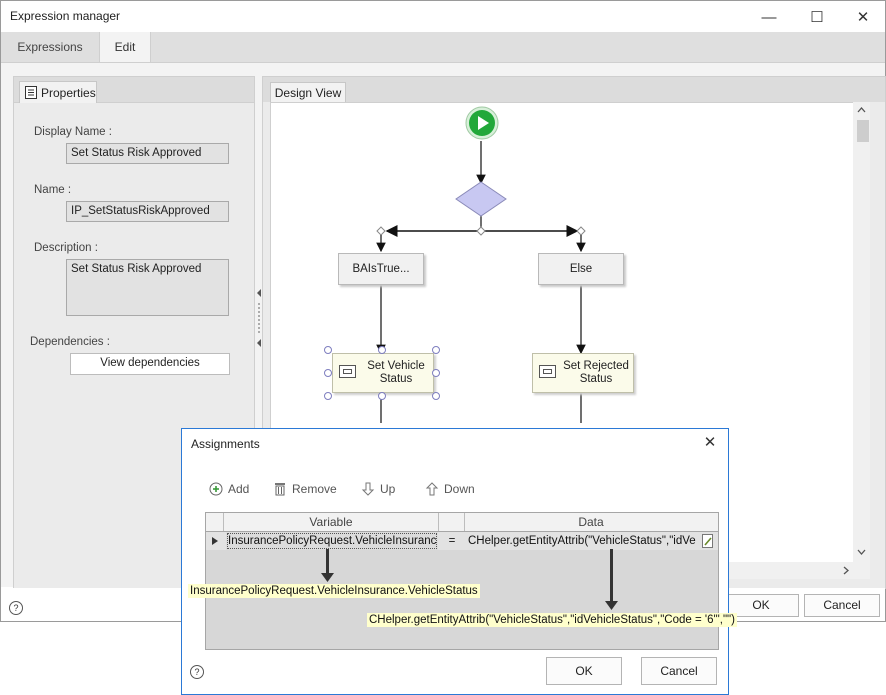  I want to click on scroll-thumb, so click(863, 131).